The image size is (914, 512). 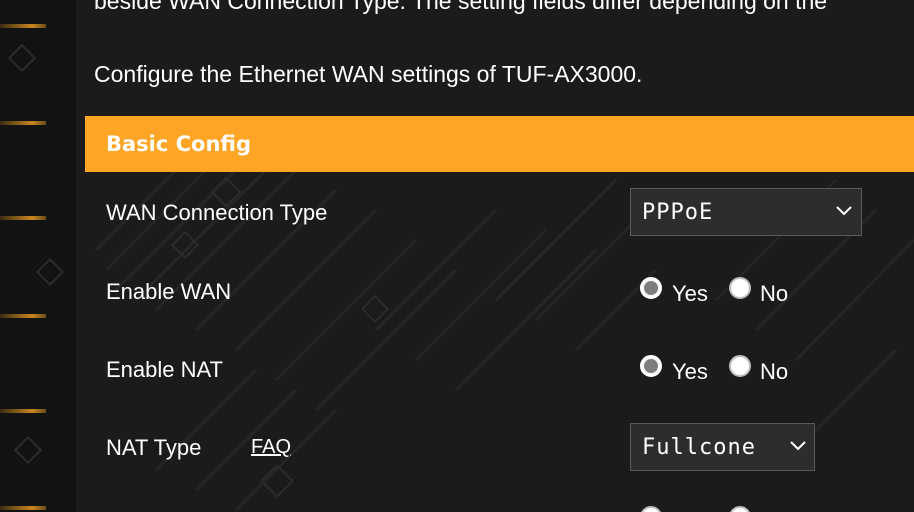 I want to click on nat-type-select: Fullcone, so click(x=722, y=447).